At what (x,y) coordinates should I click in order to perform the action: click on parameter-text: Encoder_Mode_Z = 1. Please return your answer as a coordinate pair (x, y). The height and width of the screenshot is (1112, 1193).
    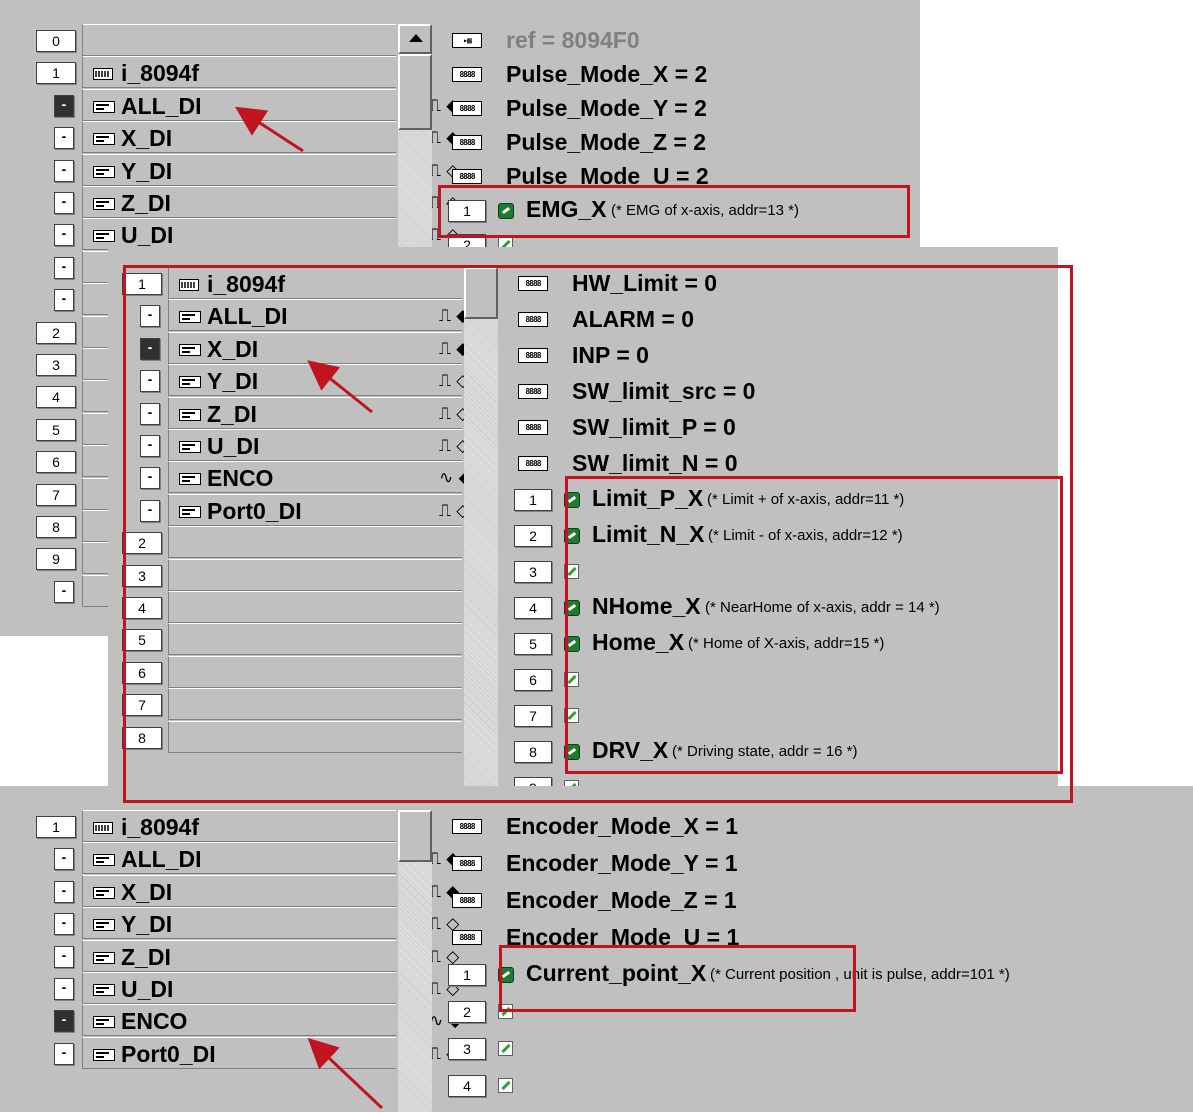
    Looking at the image, I should click on (621, 900).